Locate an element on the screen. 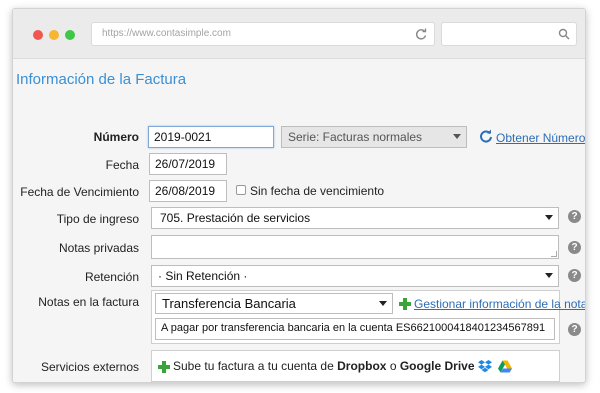  minimize-window-button is located at coordinates (54, 35).